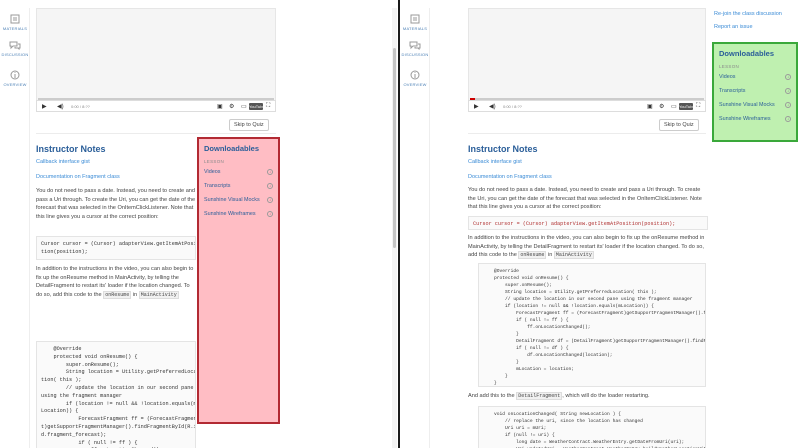 This screenshot has height=448, width=800. Describe the element at coordinates (733, 27) in the screenshot. I see `report-issue-link: Report an issue` at that location.